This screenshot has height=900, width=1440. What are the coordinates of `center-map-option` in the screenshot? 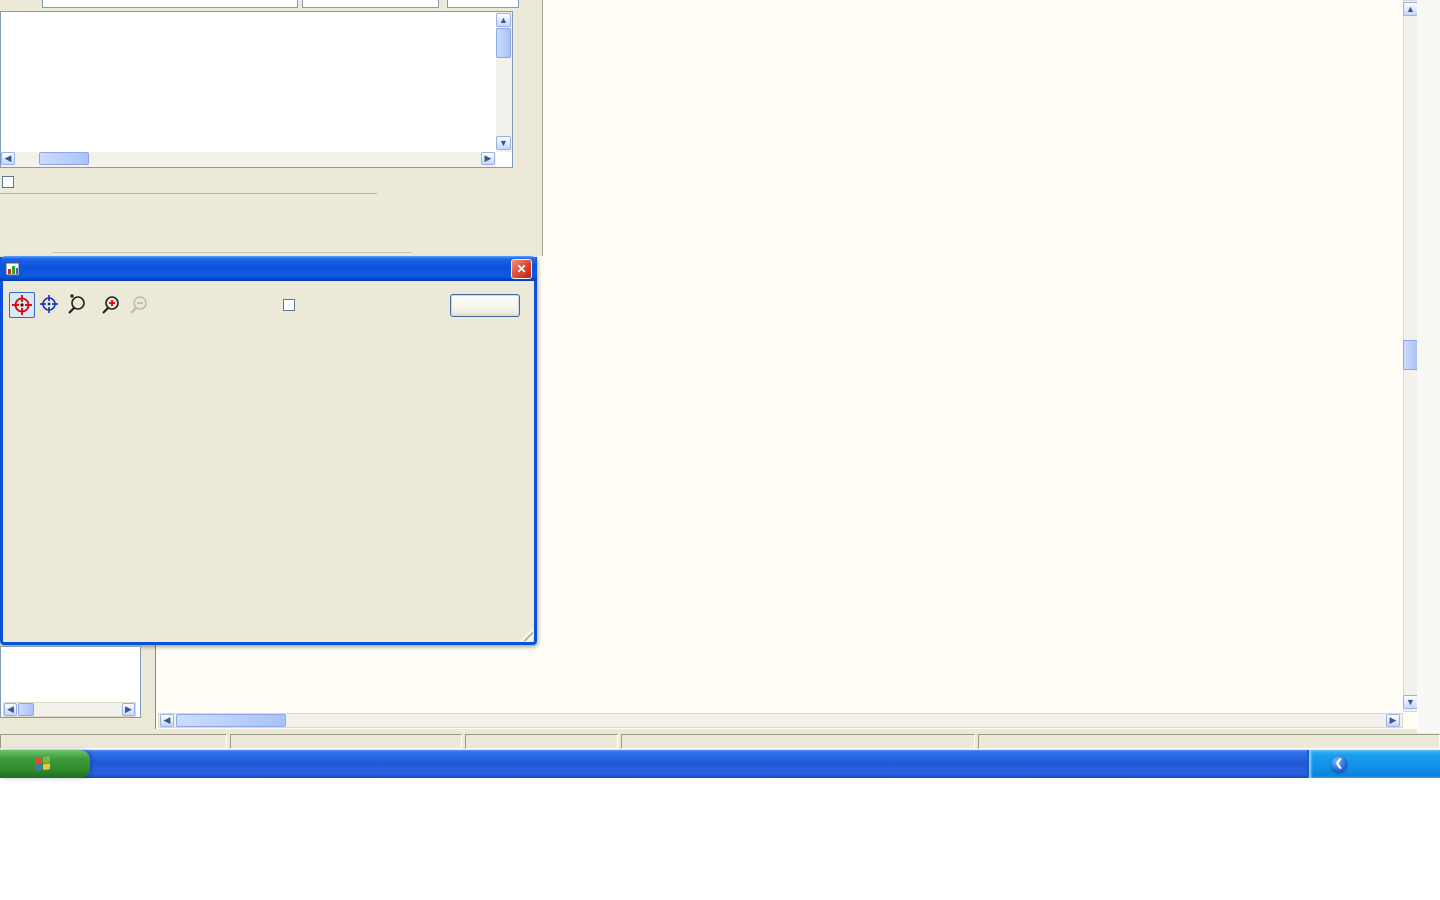 It's located at (10, 182).